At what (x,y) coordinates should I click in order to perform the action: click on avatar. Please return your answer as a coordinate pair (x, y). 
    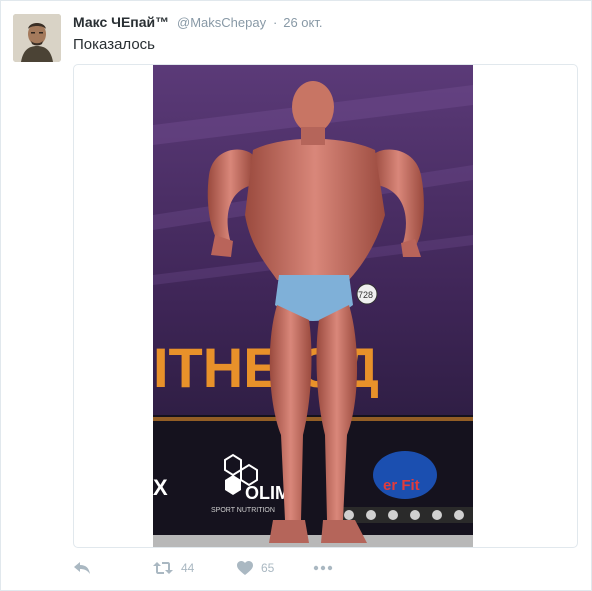
    Looking at the image, I should click on (37, 38).